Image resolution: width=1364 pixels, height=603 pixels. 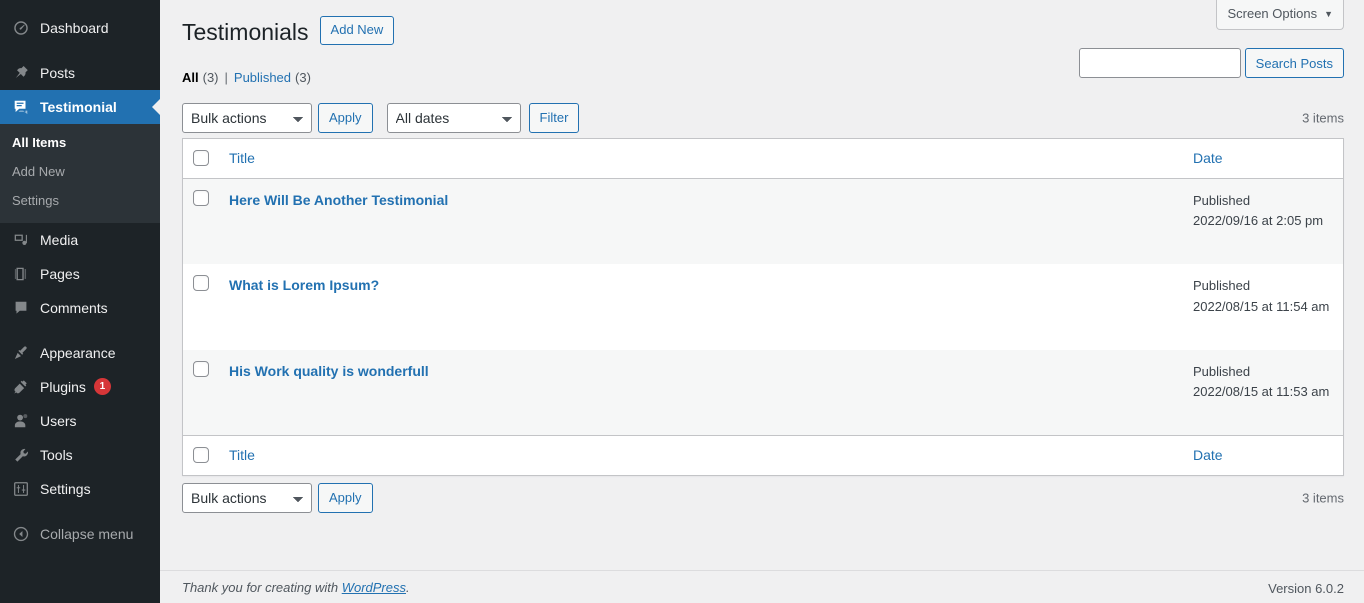 I want to click on row-date: 2022/08/15 at 11:53 am, so click(x=1261, y=391).